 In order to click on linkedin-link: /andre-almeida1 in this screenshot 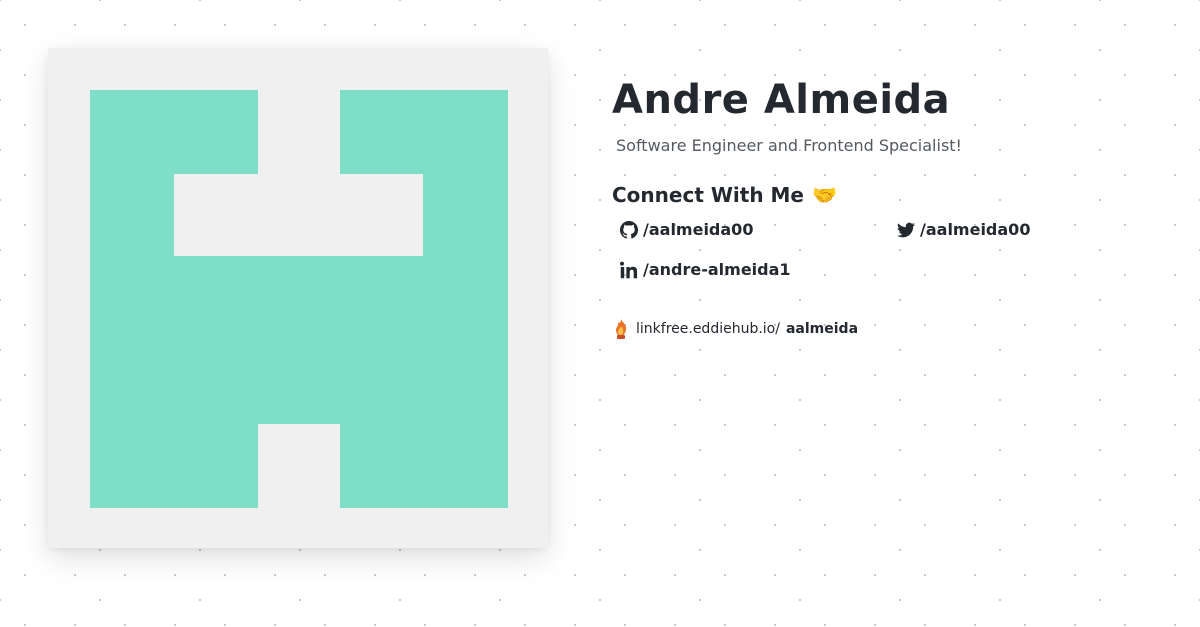, I will do `click(758, 270)`.